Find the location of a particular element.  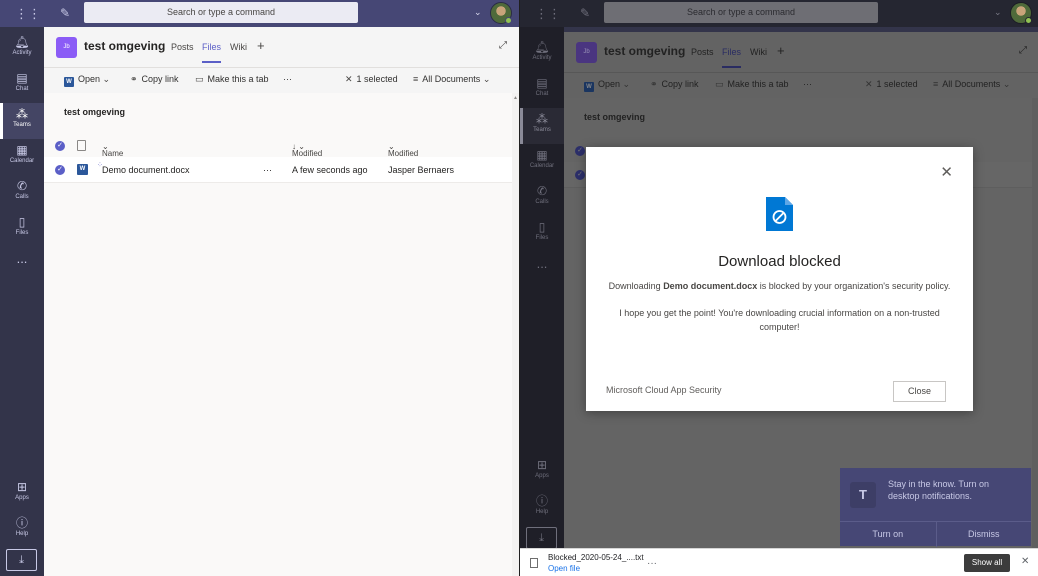

toast-actions: Turn on Dismiss is located at coordinates (936, 534).